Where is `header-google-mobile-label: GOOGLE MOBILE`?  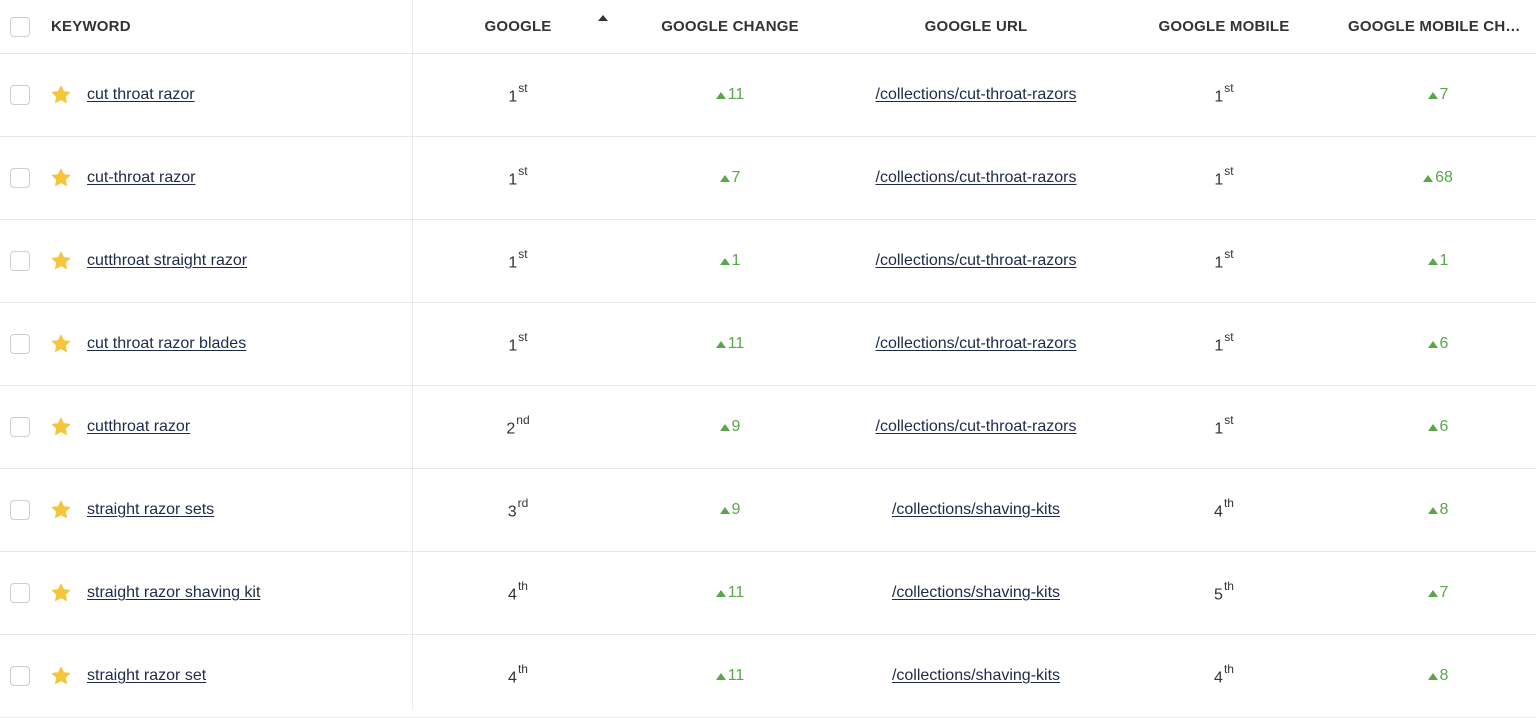
header-google-mobile-label: GOOGLE MOBILE is located at coordinates (1224, 26).